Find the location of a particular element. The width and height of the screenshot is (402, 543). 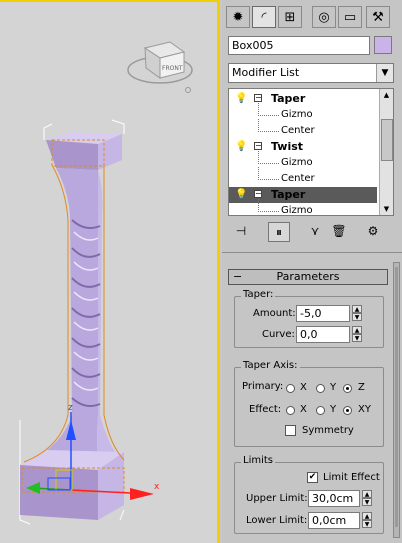

stack-item-gizmo-3: Gizmo is located at coordinates (303, 207).